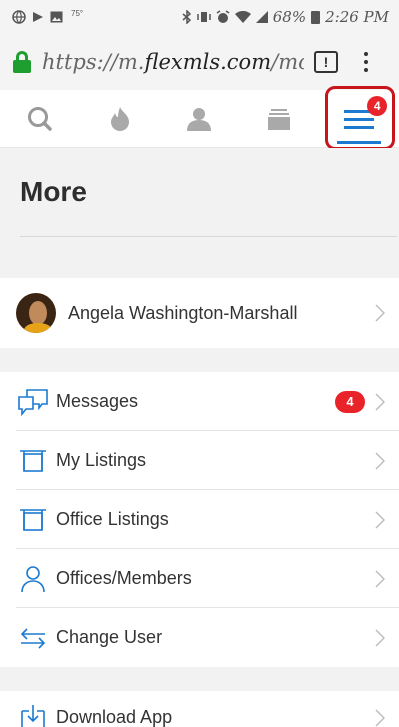 The width and height of the screenshot is (399, 727). I want to click on menu-item-label: Change User, so click(109, 637).